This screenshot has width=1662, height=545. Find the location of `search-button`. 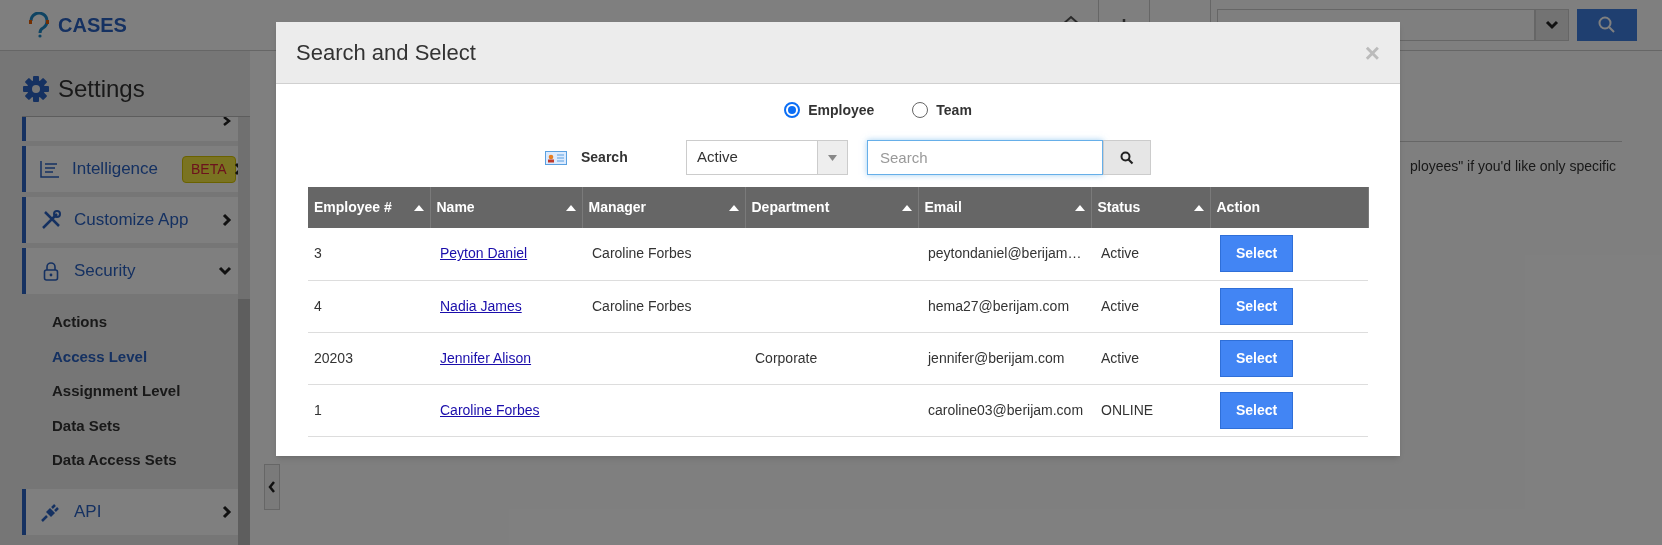

search-button is located at coordinates (1127, 157).